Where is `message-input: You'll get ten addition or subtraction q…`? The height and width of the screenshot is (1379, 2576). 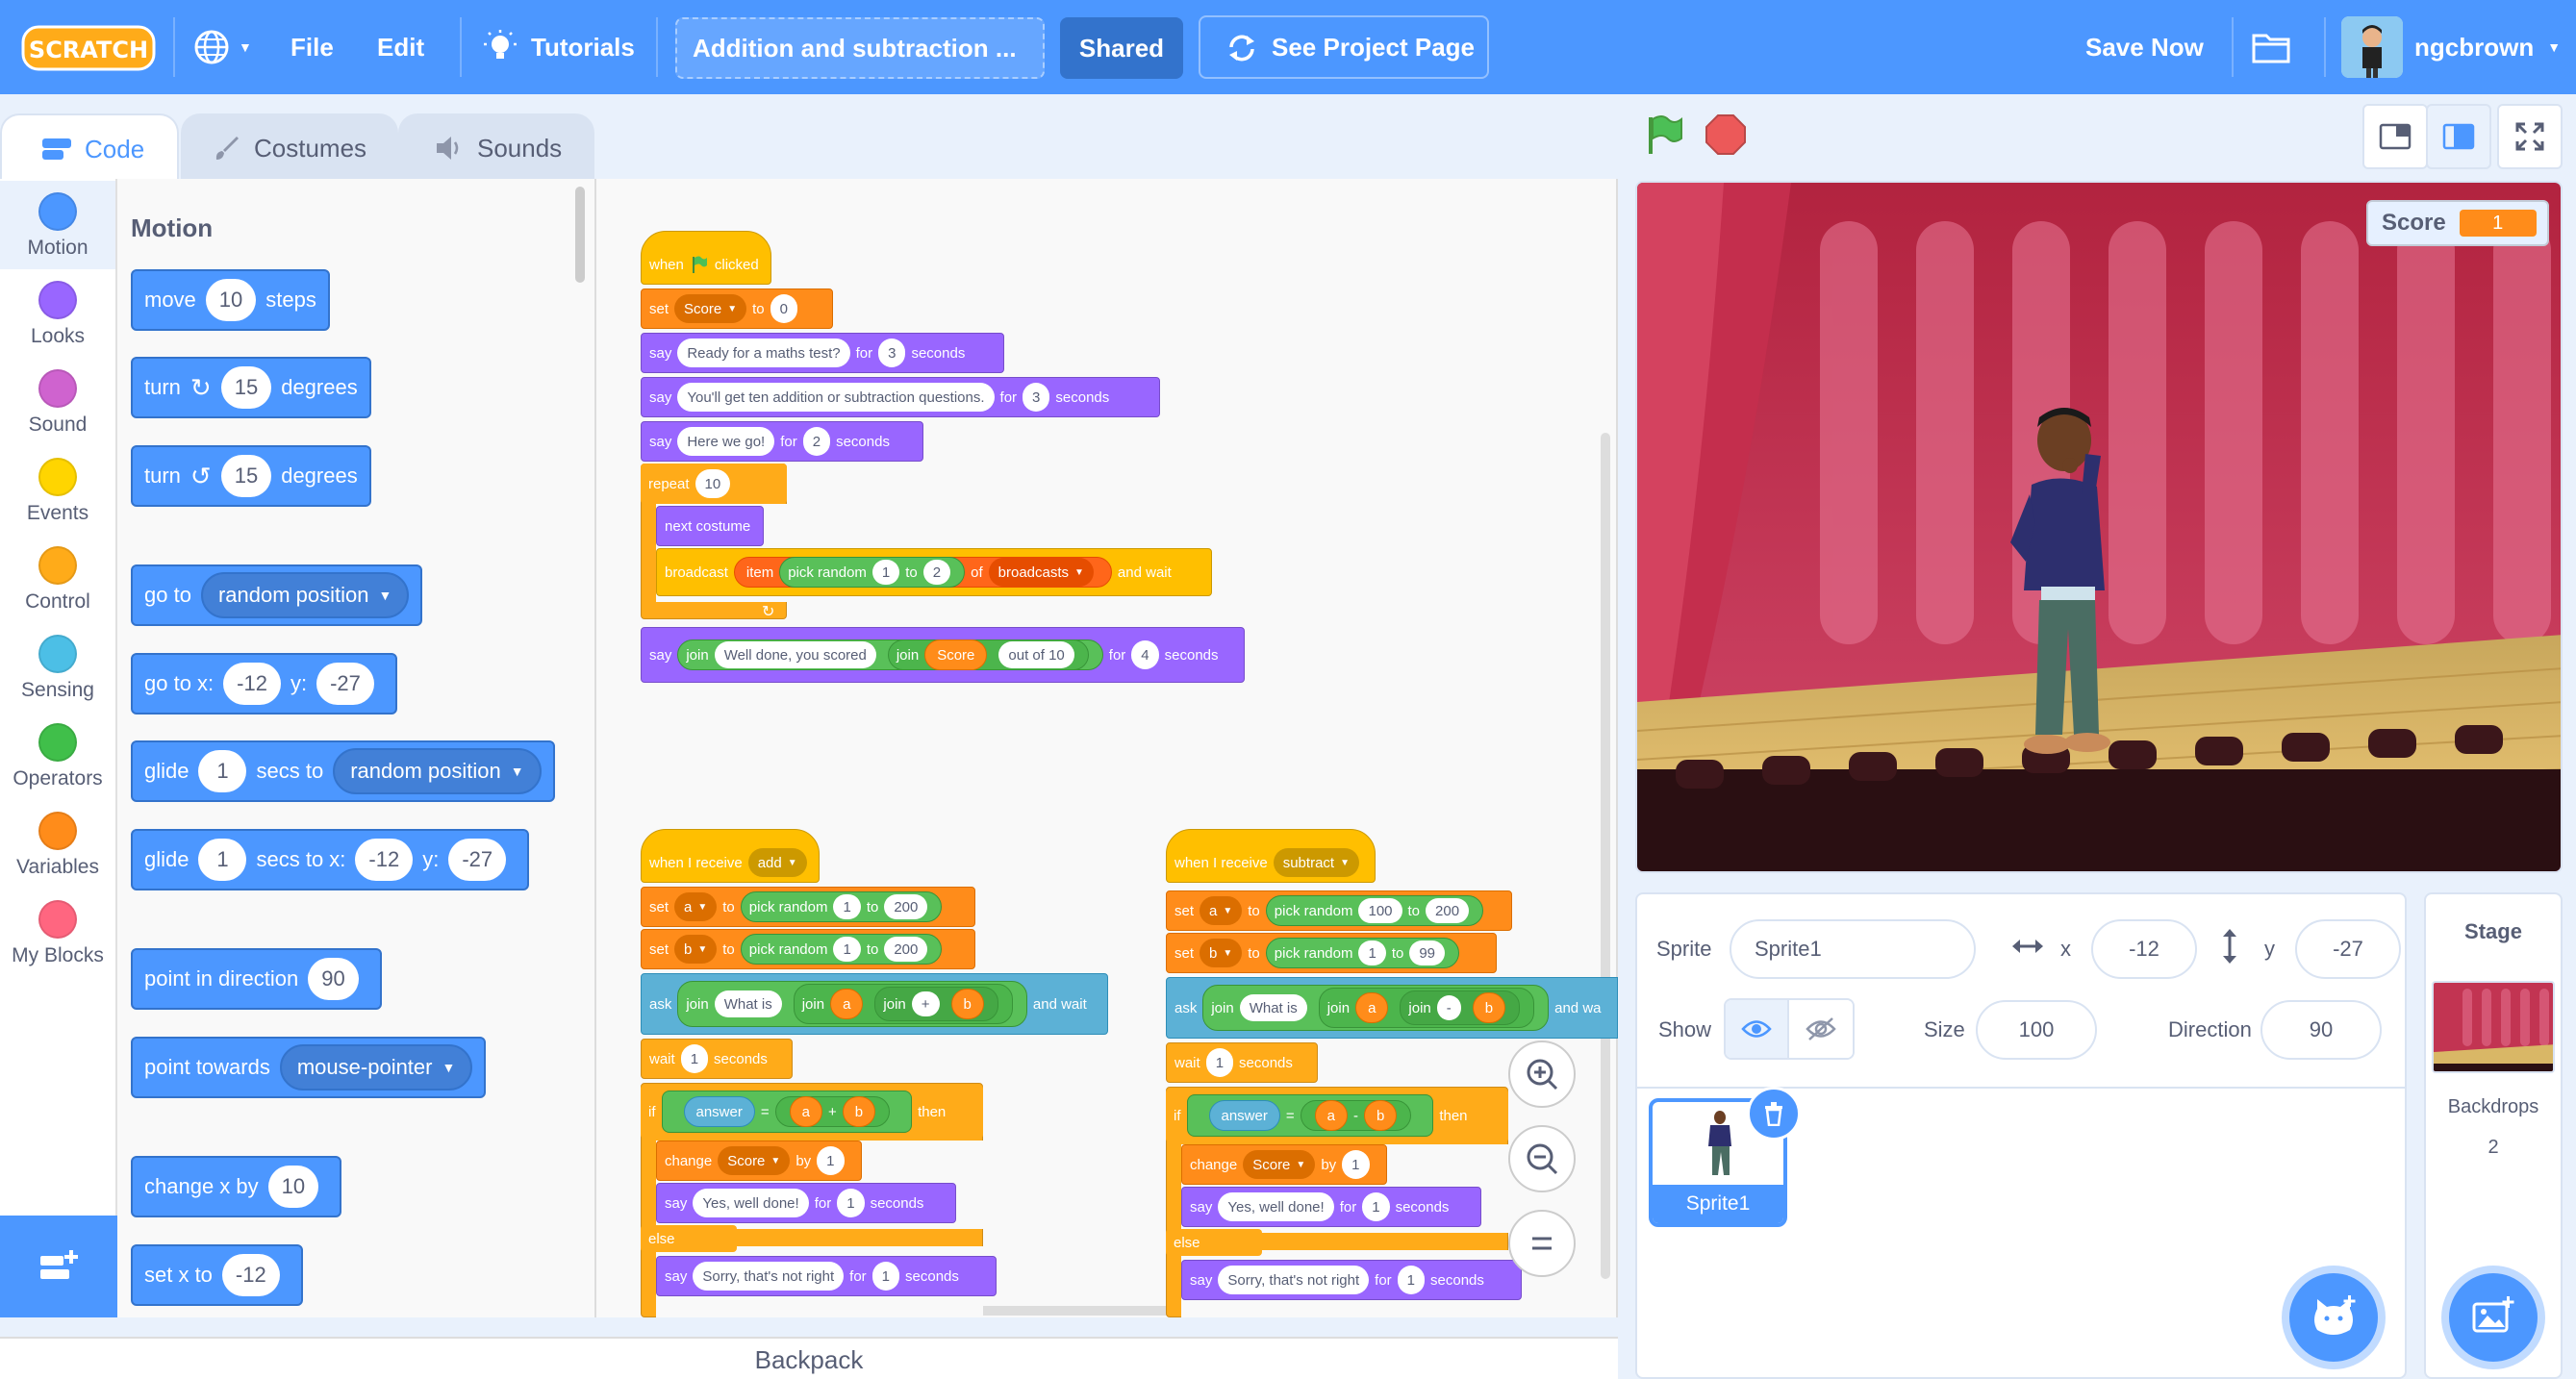 message-input: You'll get ten addition or subtraction q… is located at coordinates (836, 397).